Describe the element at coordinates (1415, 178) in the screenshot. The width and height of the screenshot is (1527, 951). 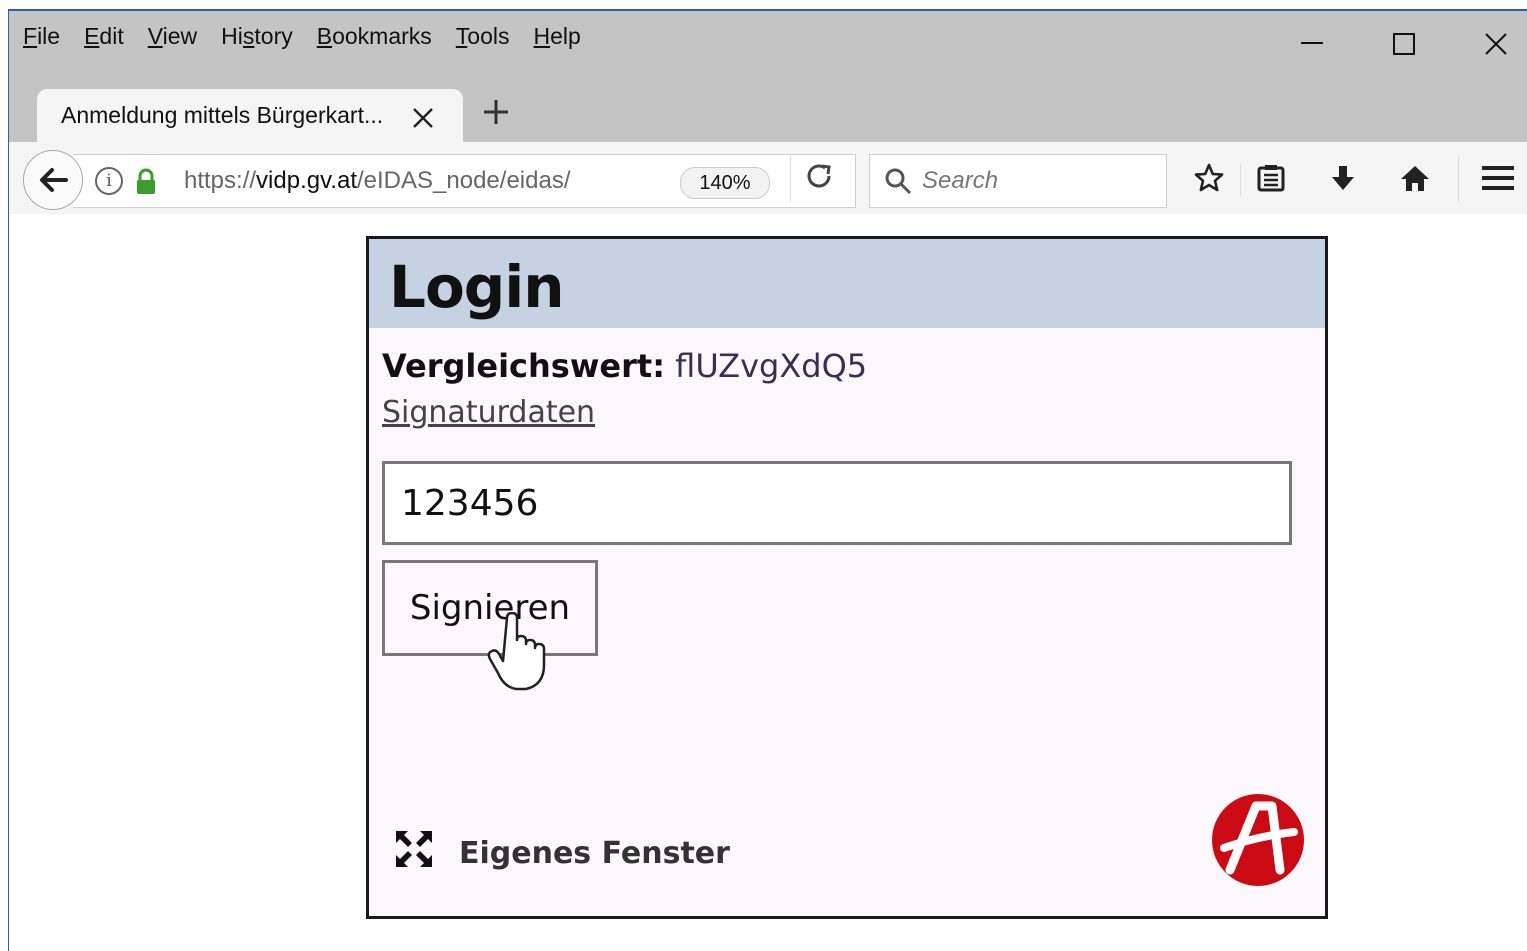
I see `home-icon` at that location.